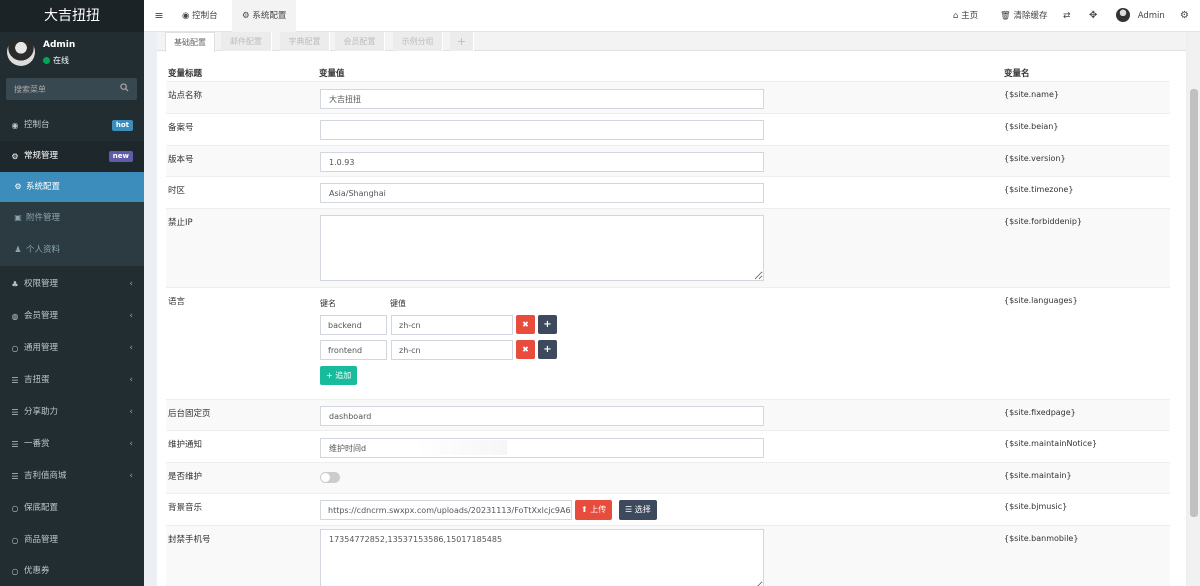  What do you see at coordinates (72, 508) in the screenshot?
I see `sidebar-item-pity-config: ○ 保底配置` at bounding box center [72, 508].